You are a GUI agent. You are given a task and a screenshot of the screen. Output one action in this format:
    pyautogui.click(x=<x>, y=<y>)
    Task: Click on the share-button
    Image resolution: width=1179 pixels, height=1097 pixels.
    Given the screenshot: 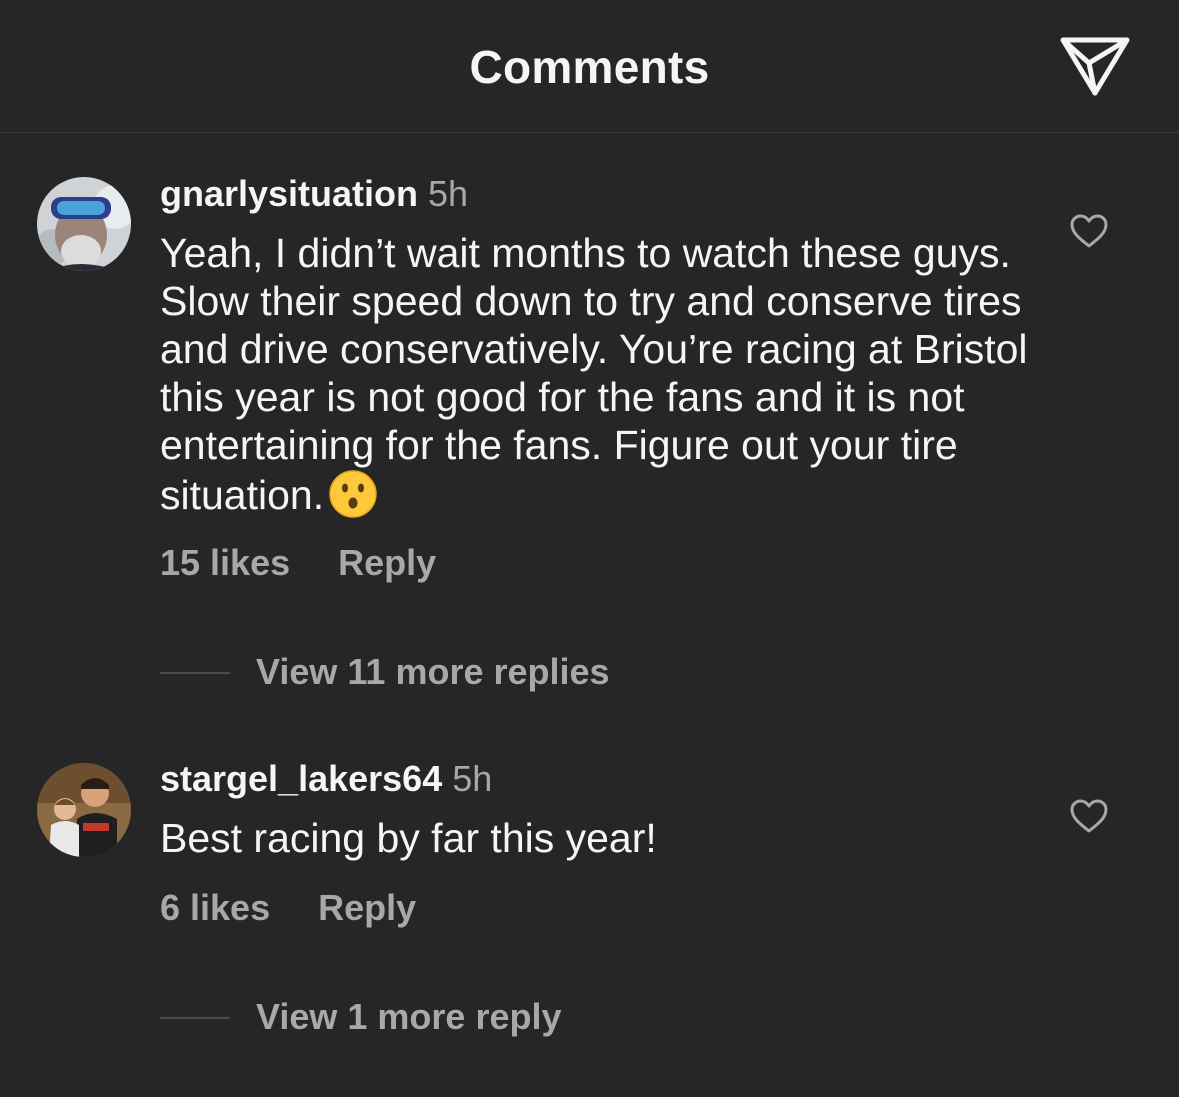 What is the action you would take?
    pyautogui.click(x=1095, y=65)
    